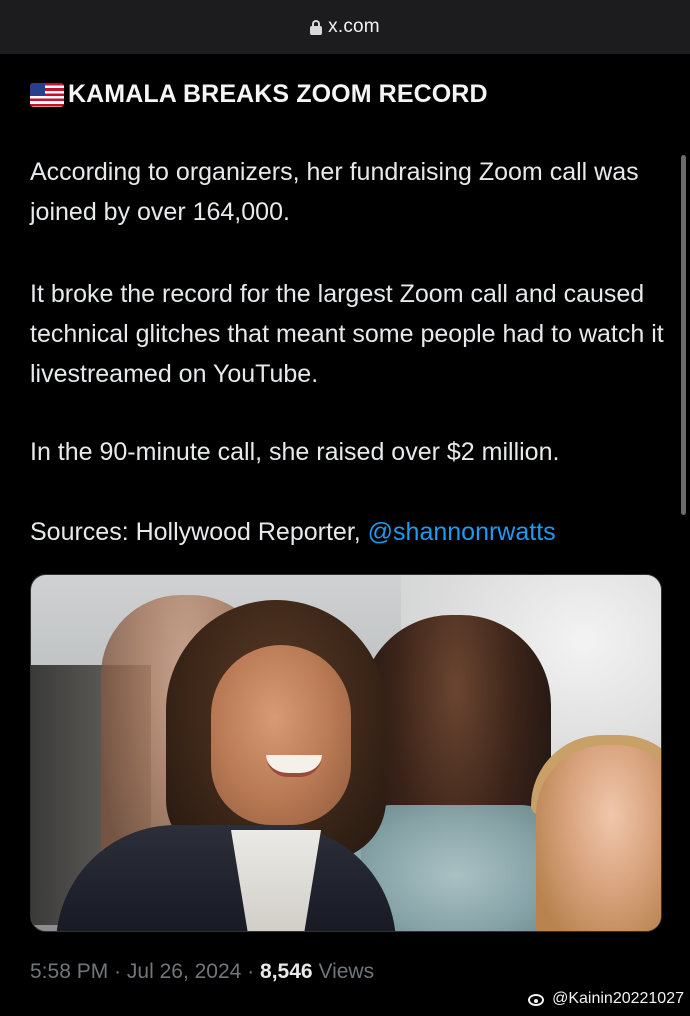 Image resolution: width=690 pixels, height=1016 pixels. What do you see at coordinates (346, 971) in the screenshot?
I see `views-label: Views` at bounding box center [346, 971].